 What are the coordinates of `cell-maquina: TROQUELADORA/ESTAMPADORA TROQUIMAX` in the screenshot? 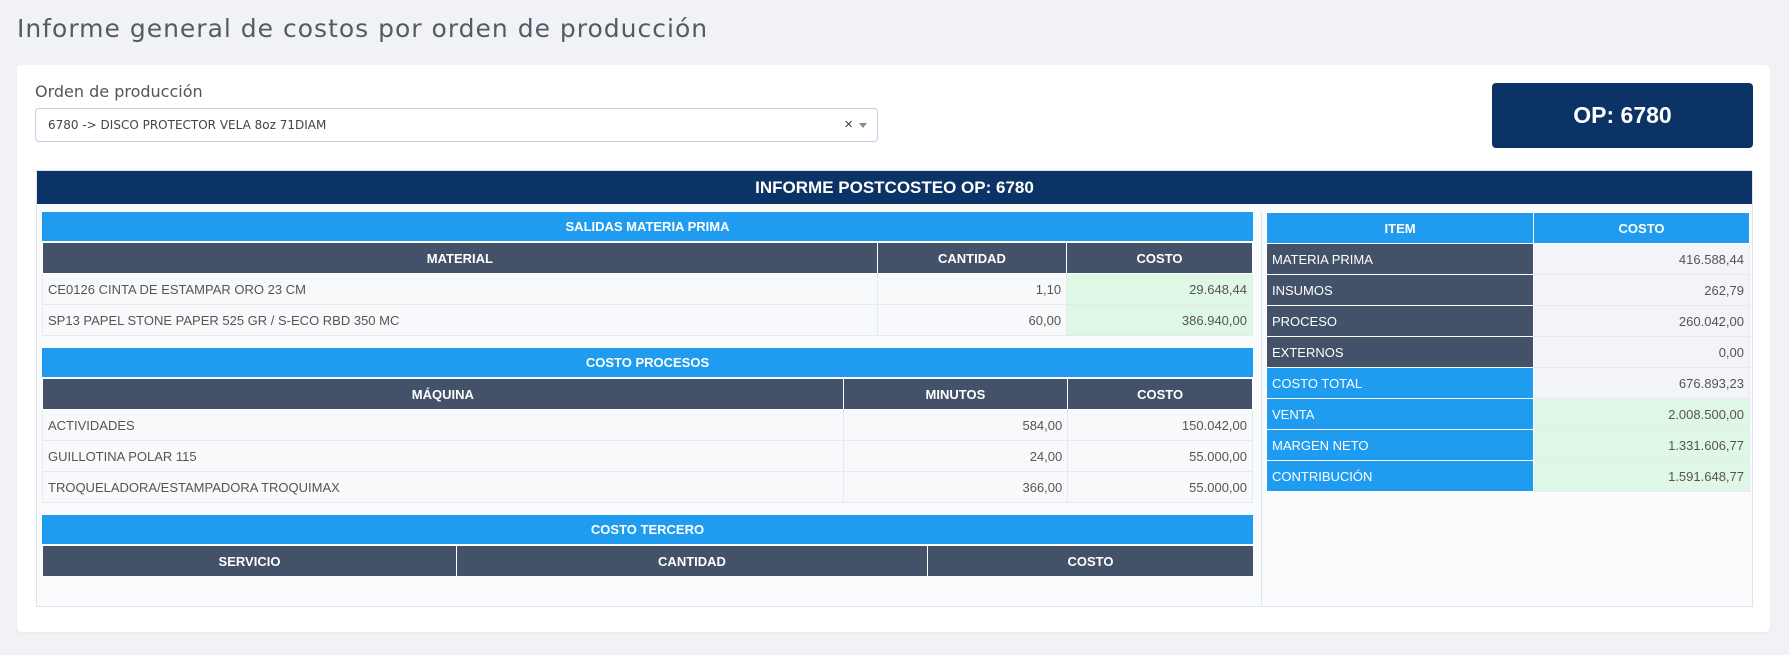 It's located at (443, 487).